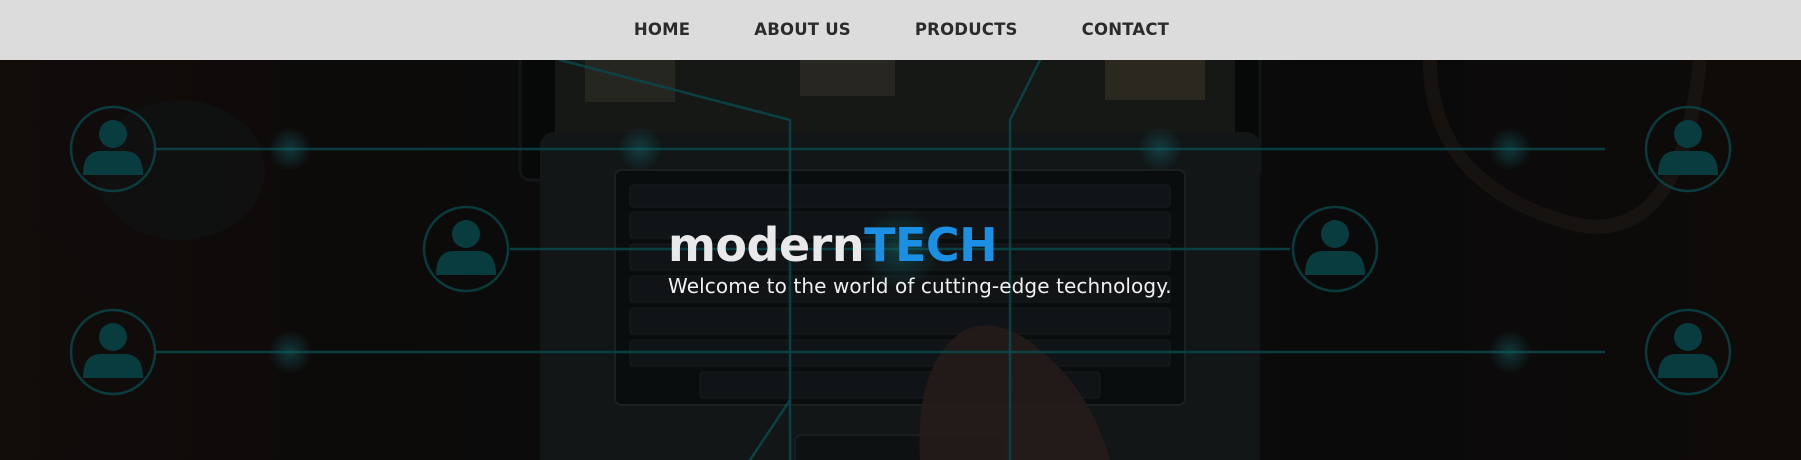 The width and height of the screenshot is (1801, 460). What do you see at coordinates (966, 30) in the screenshot?
I see `nav-link-products: PRODUCTS` at bounding box center [966, 30].